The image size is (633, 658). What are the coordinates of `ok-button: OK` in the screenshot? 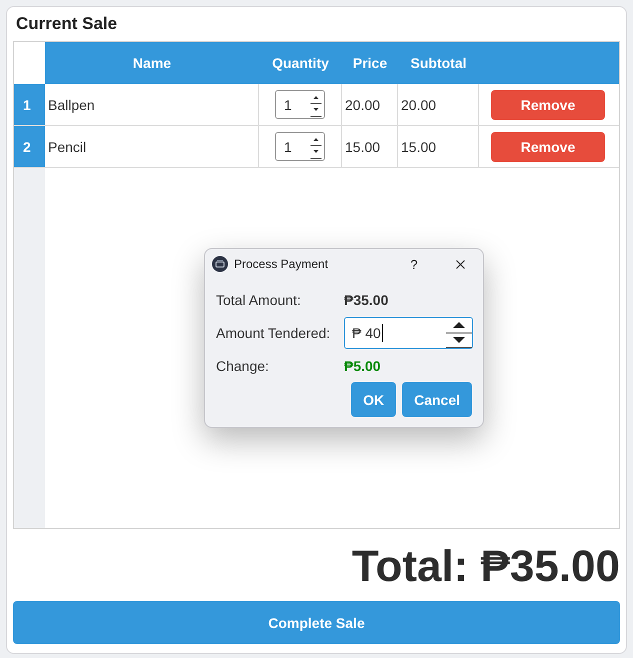 It's located at (373, 399).